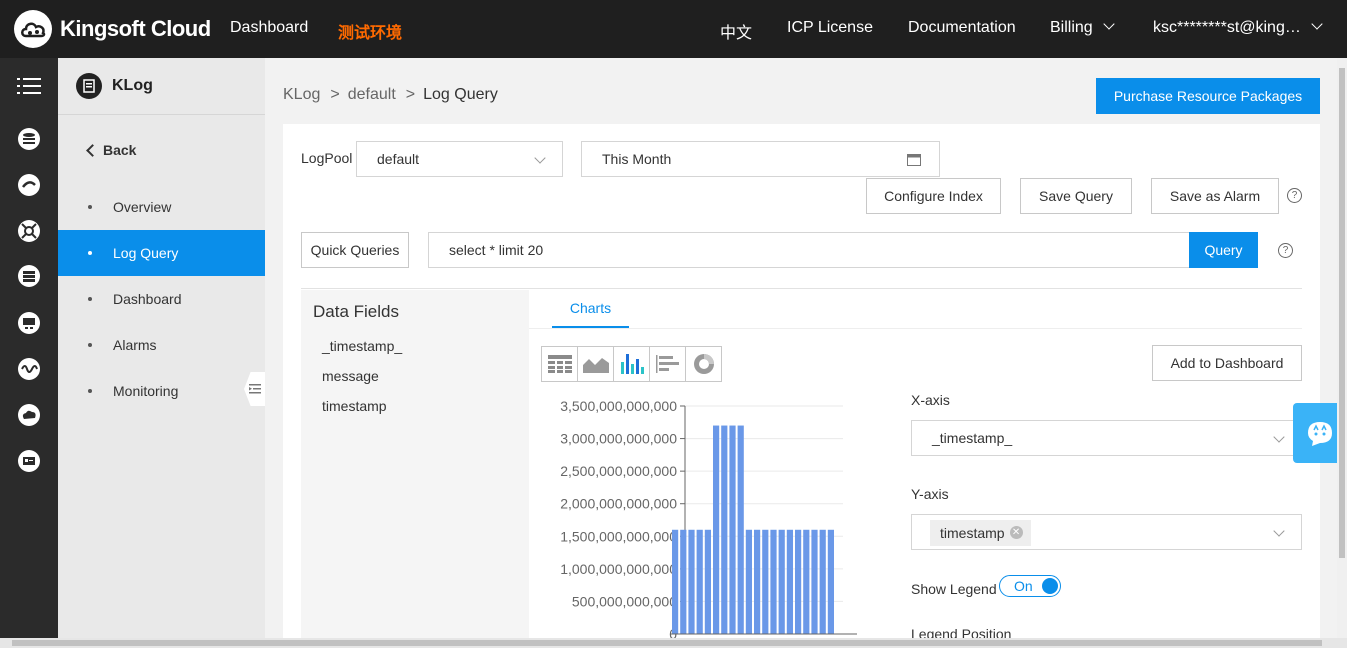 The width and height of the screenshot is (1347, 648). I want to click on submenu-item-label: Dashboard, so click(147, 299).